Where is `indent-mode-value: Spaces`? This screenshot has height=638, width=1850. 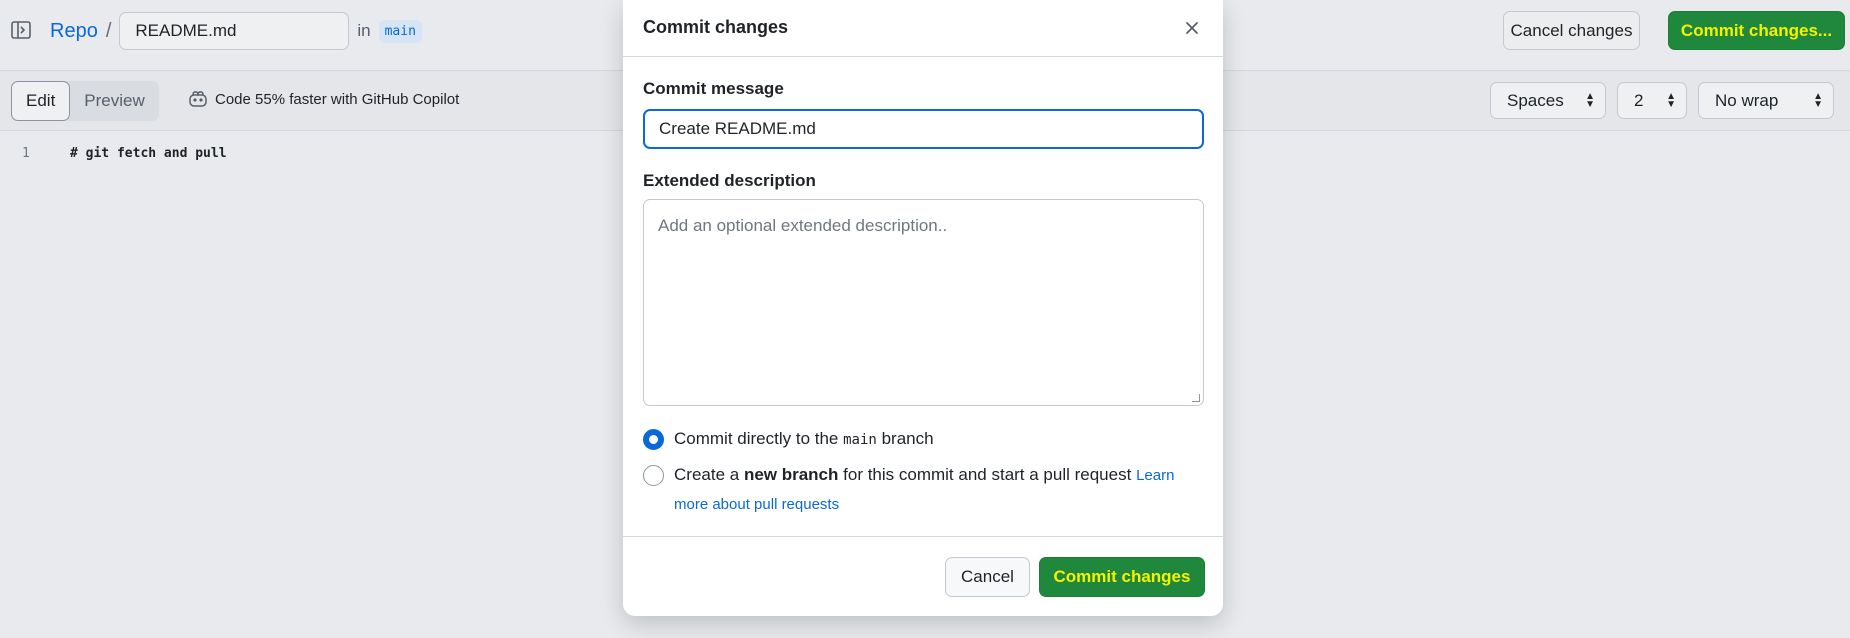 indent-mode-value: Spaces is located at coordinates (1535, 100).